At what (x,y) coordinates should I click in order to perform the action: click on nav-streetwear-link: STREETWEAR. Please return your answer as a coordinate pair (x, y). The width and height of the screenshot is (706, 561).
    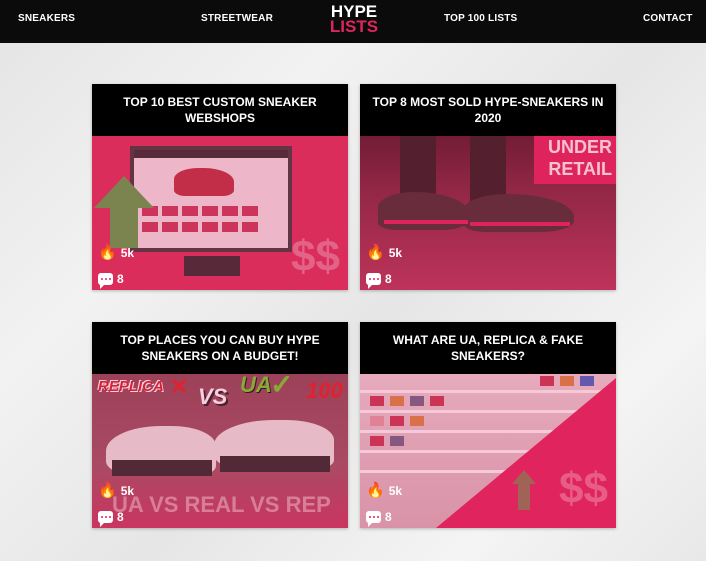
    Looking at the image, I should click on (237, 18).